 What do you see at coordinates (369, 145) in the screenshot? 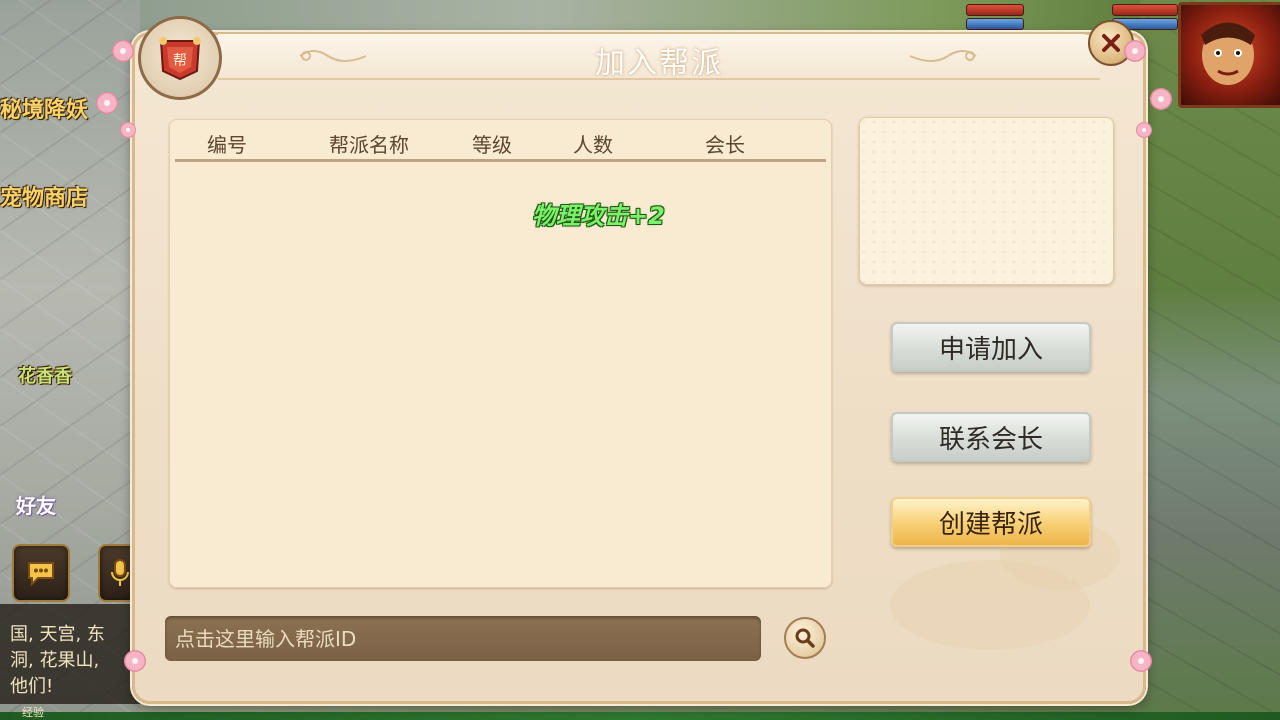
I see `column-header-guild-name: 帮派名称` at bounding box center [369, 145].